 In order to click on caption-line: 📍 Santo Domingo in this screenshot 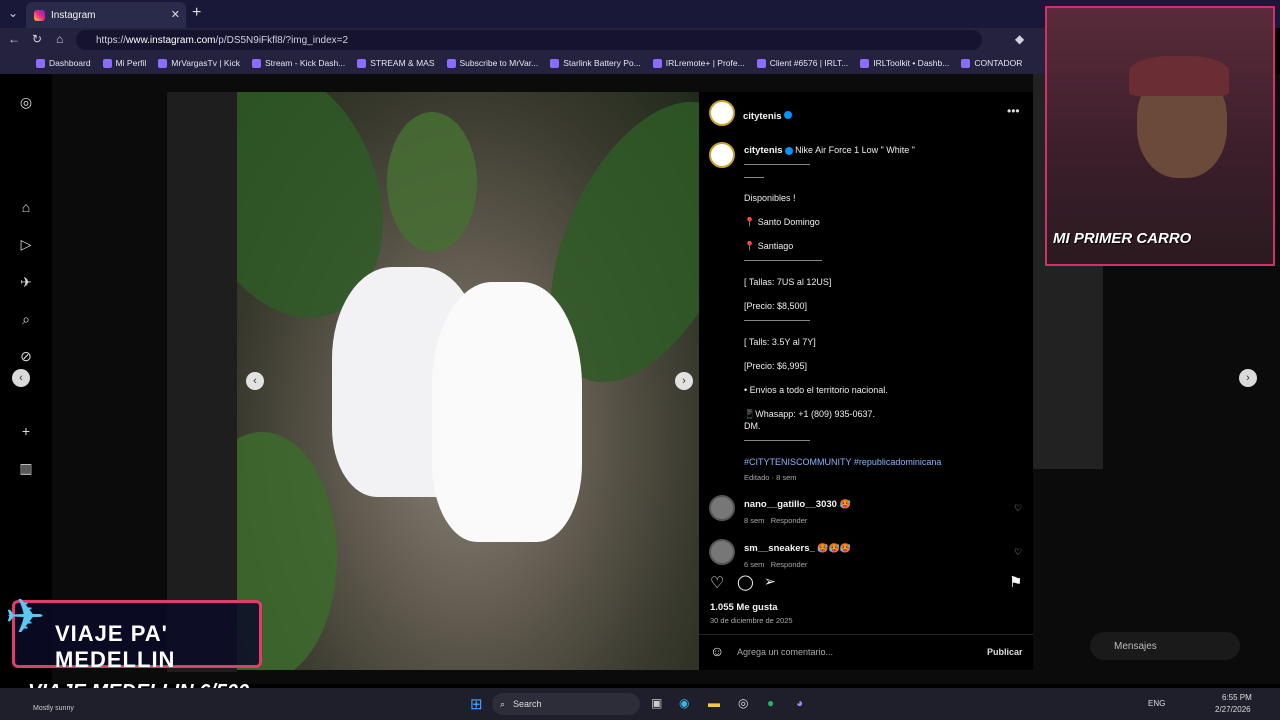, I will do `click(782, 222)`.